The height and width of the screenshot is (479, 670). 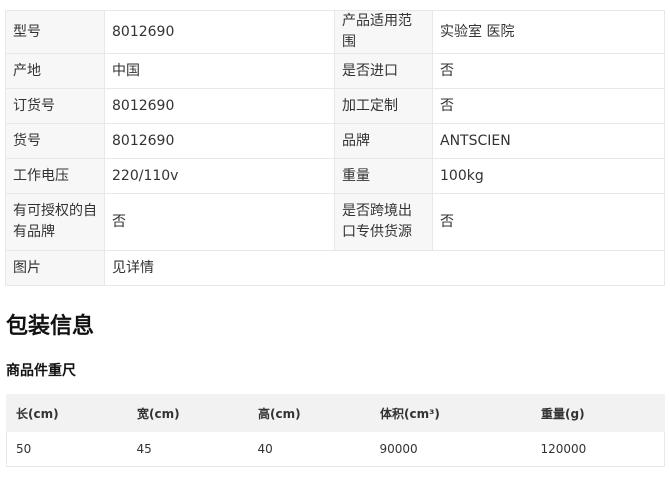 I want to click on header-length: 长(cm), so click(x=67, y=413).